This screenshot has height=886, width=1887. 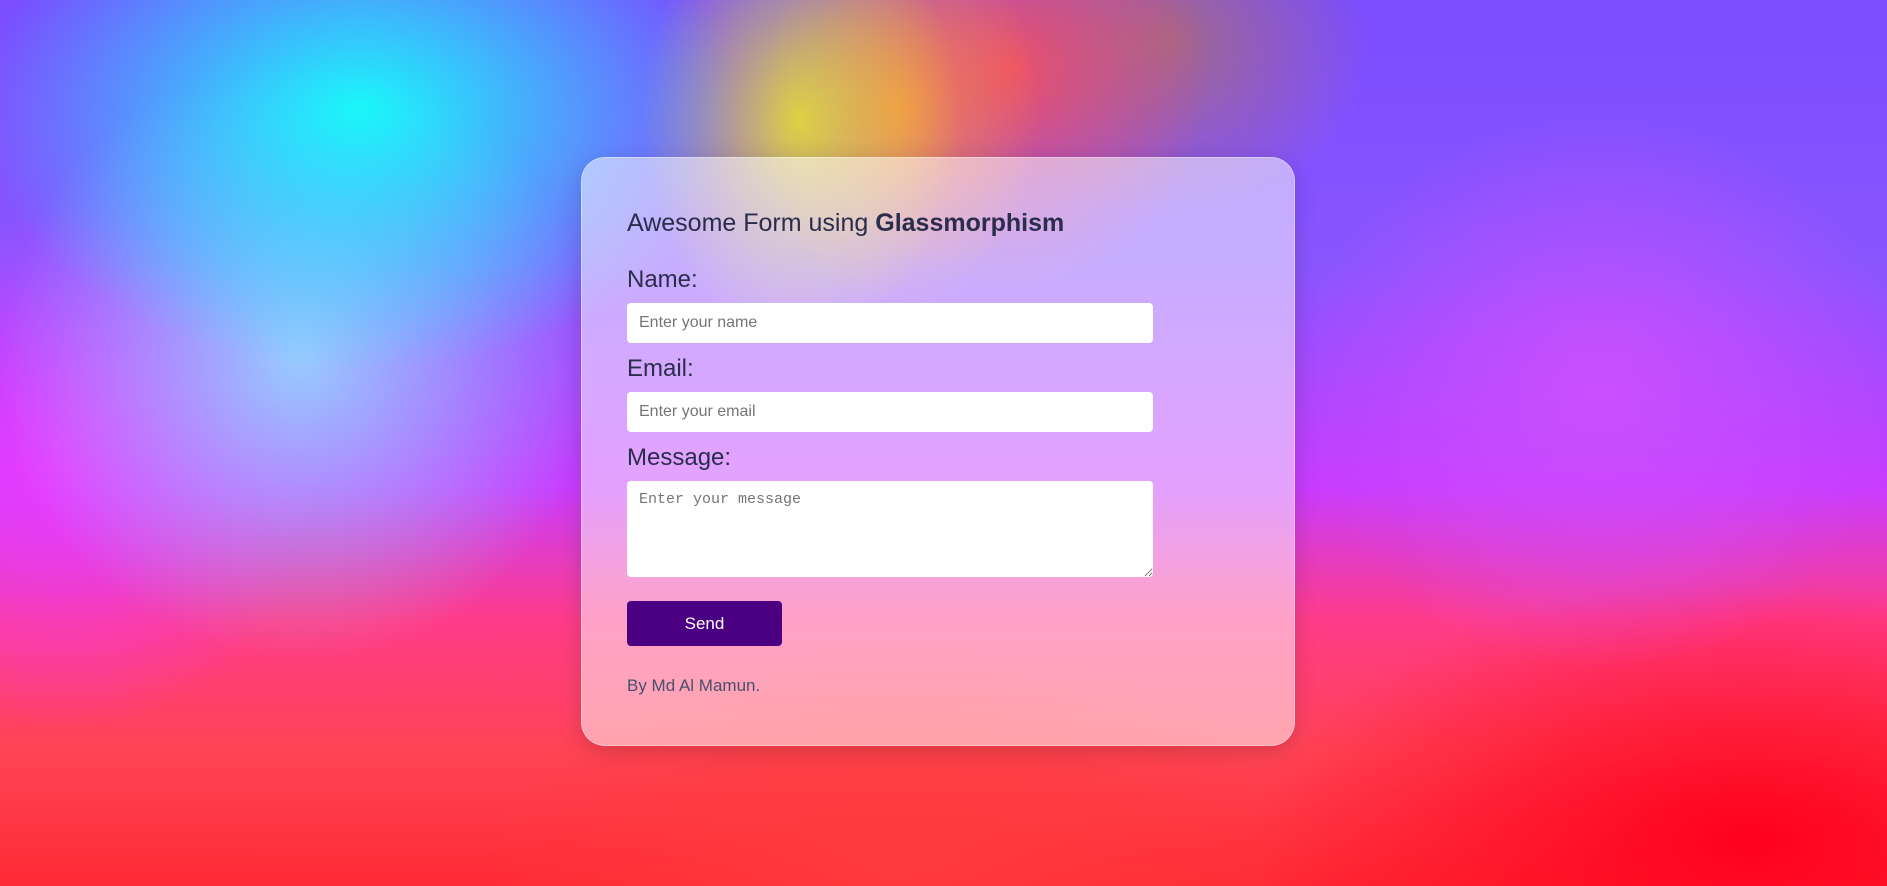 I want to click on email-input, so click(x=890, y=412).